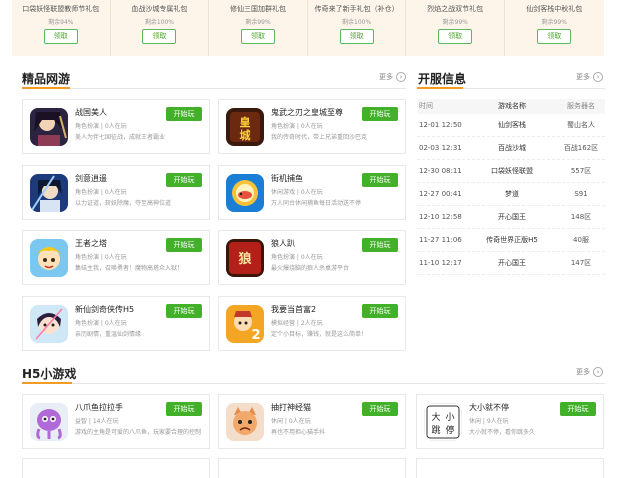  I want to click on game-card: 抽打神经猫 休闲 | 0人在玩 再也不用担心猫手抖 开始玩, so click(312, 421).